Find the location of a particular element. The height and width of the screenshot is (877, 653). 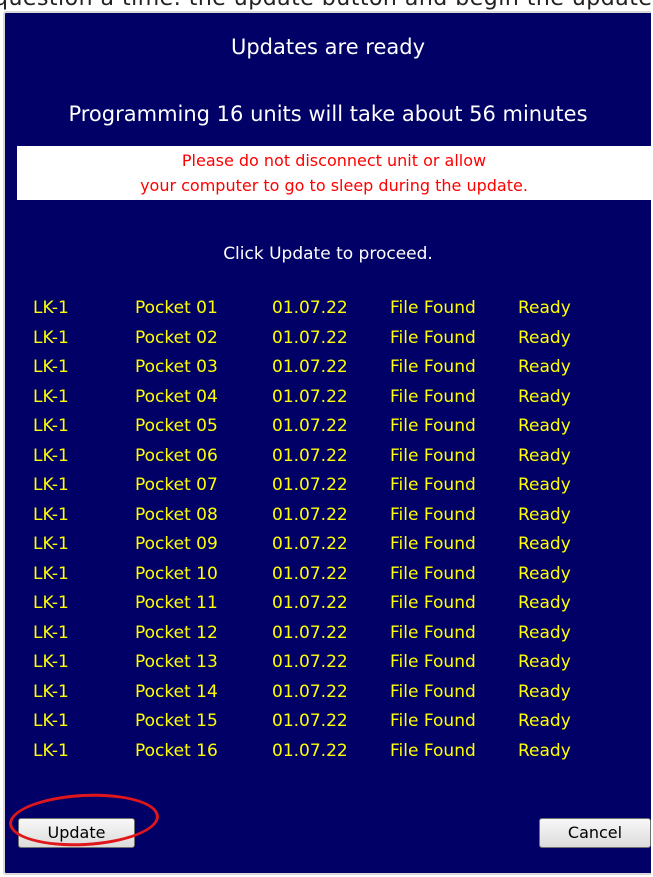

list-item: LK-1 Pocket 13 01.07.22 File Found Ready is located at coordinates (333, 667).